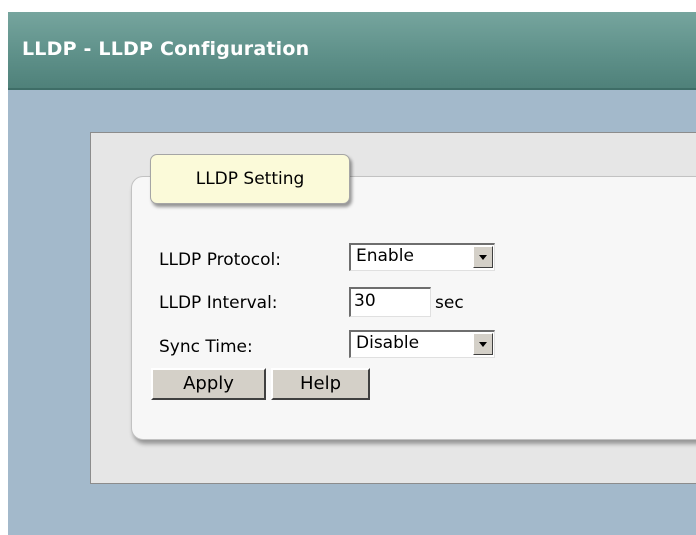 This screenshot has height=535, width=696. I want to click on lldp-protocol-select: Enable, so click(422, 257).